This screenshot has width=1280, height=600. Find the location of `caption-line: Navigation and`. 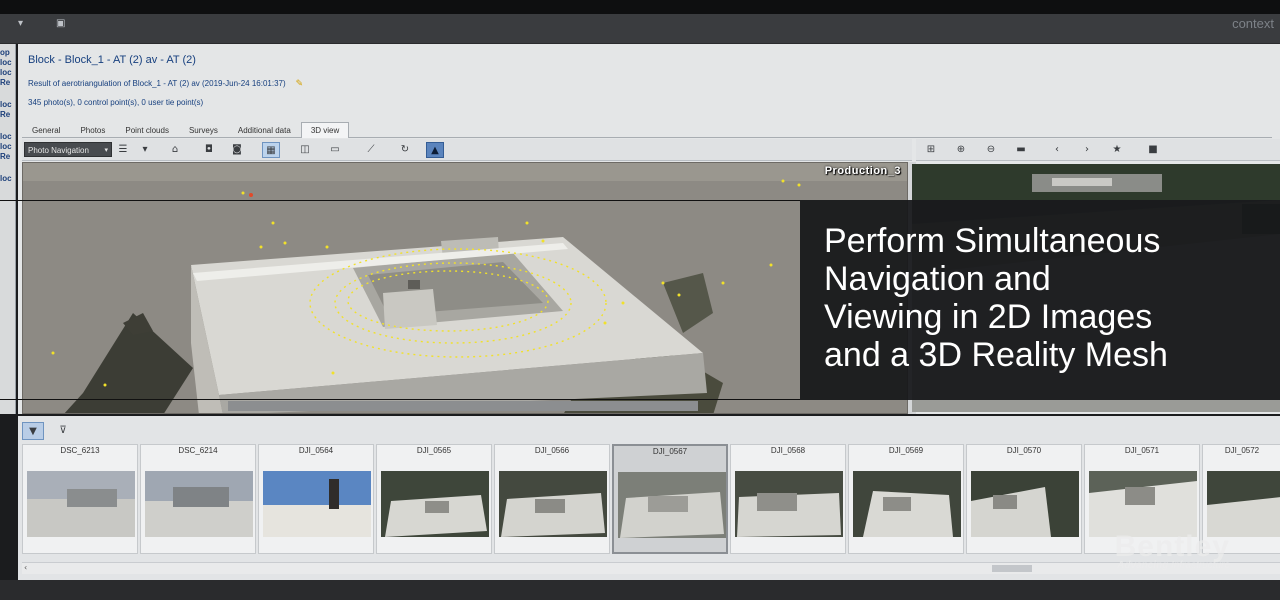

caption-line: Navigation and is located at coordinates (937, 279).